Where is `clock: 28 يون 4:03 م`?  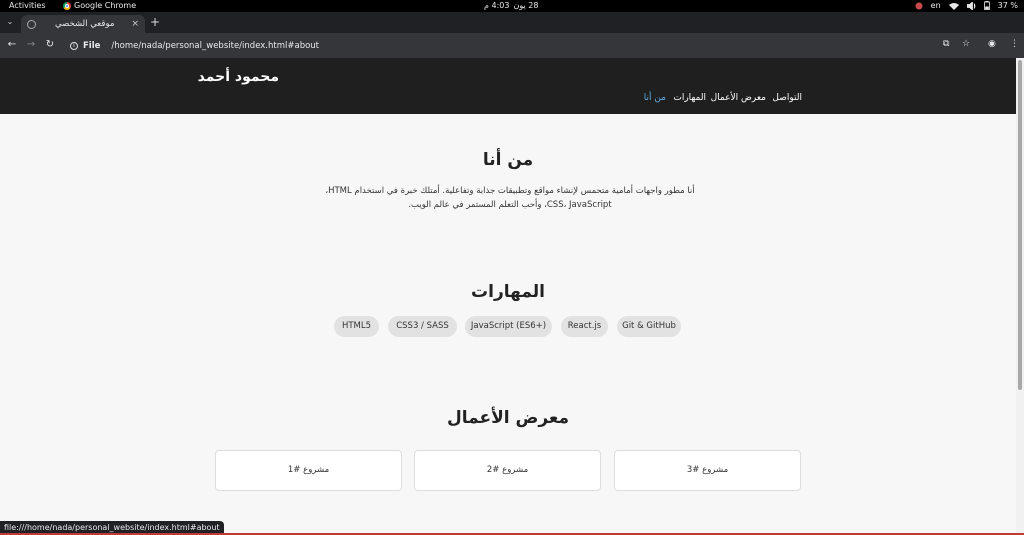
clock: 28 يون 4:03 م is located at coordinates (511, 5).